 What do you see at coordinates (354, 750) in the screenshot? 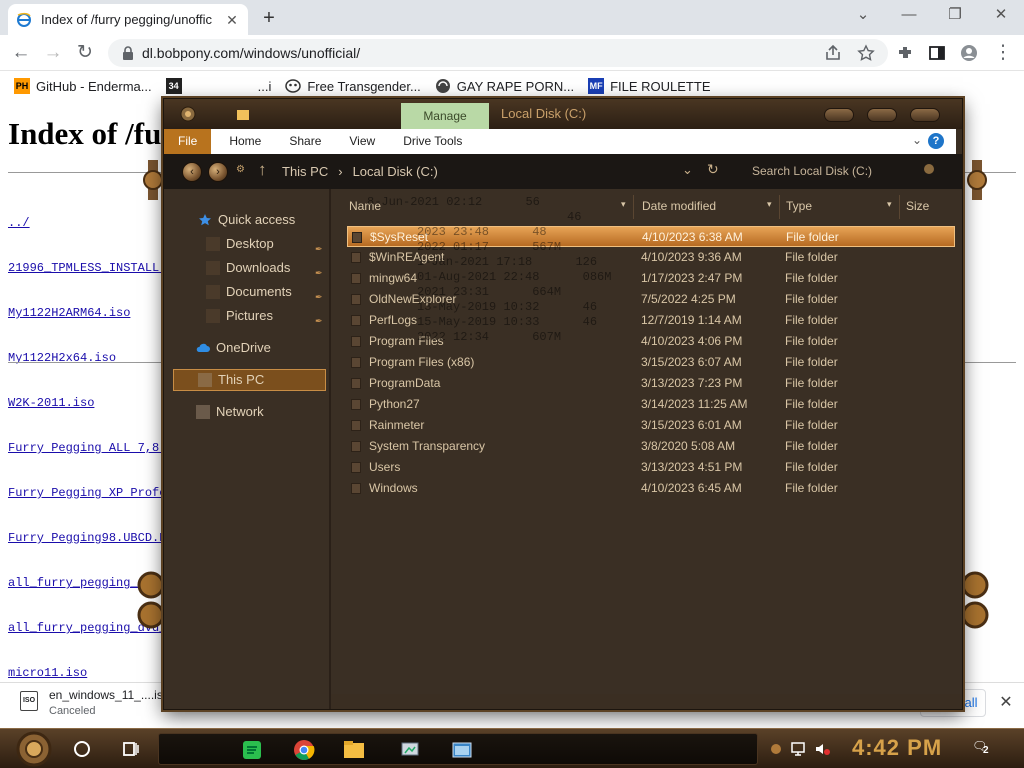
I see `file-explorer-icon` at bounding box center [354, 750].